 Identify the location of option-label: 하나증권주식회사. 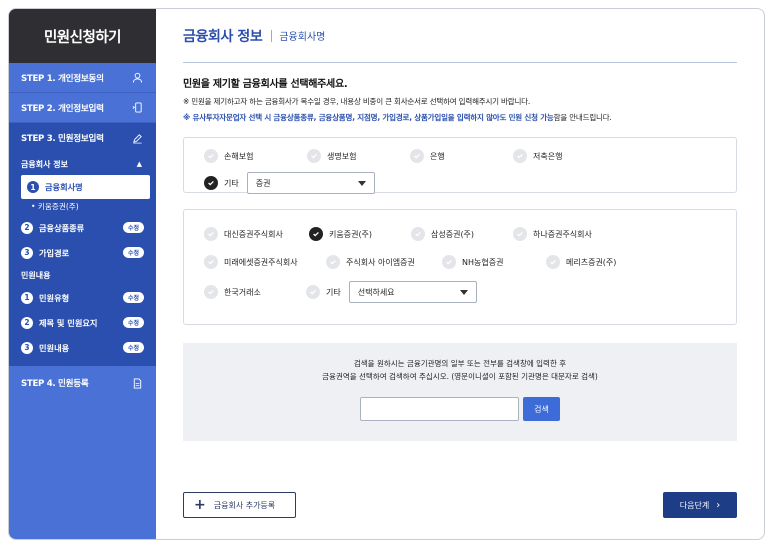
(562, 234).